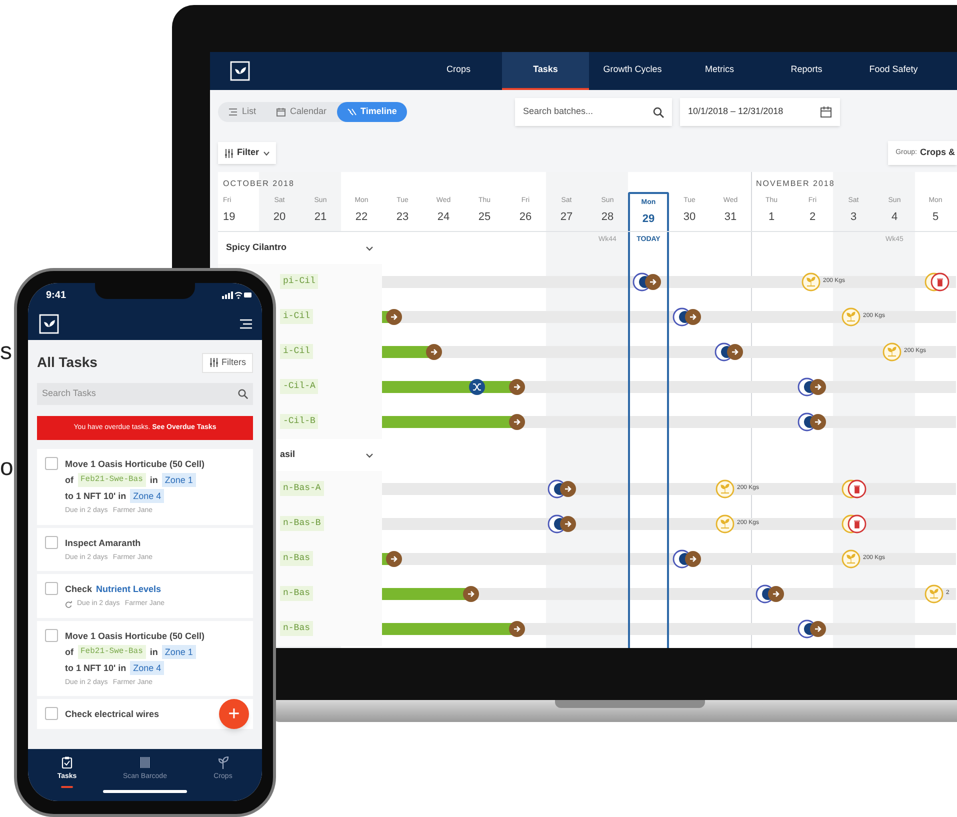  I want to click on partial-text: o, so click(7, 468).